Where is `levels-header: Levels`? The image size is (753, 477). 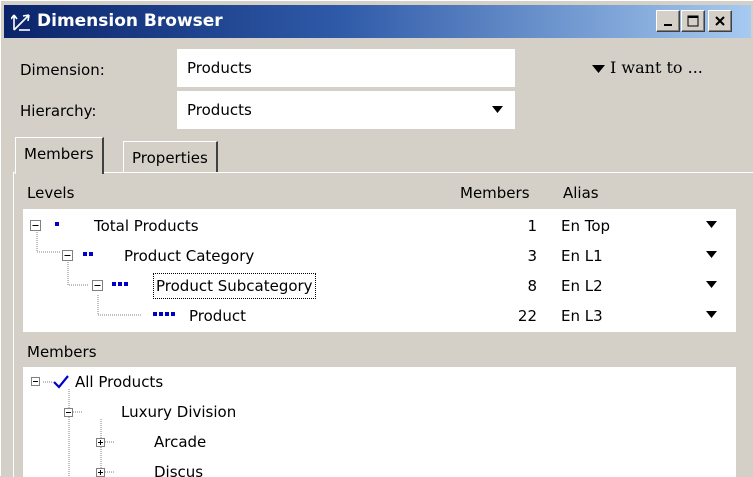 levels-header: Levels is located at coordinates (51, 193).